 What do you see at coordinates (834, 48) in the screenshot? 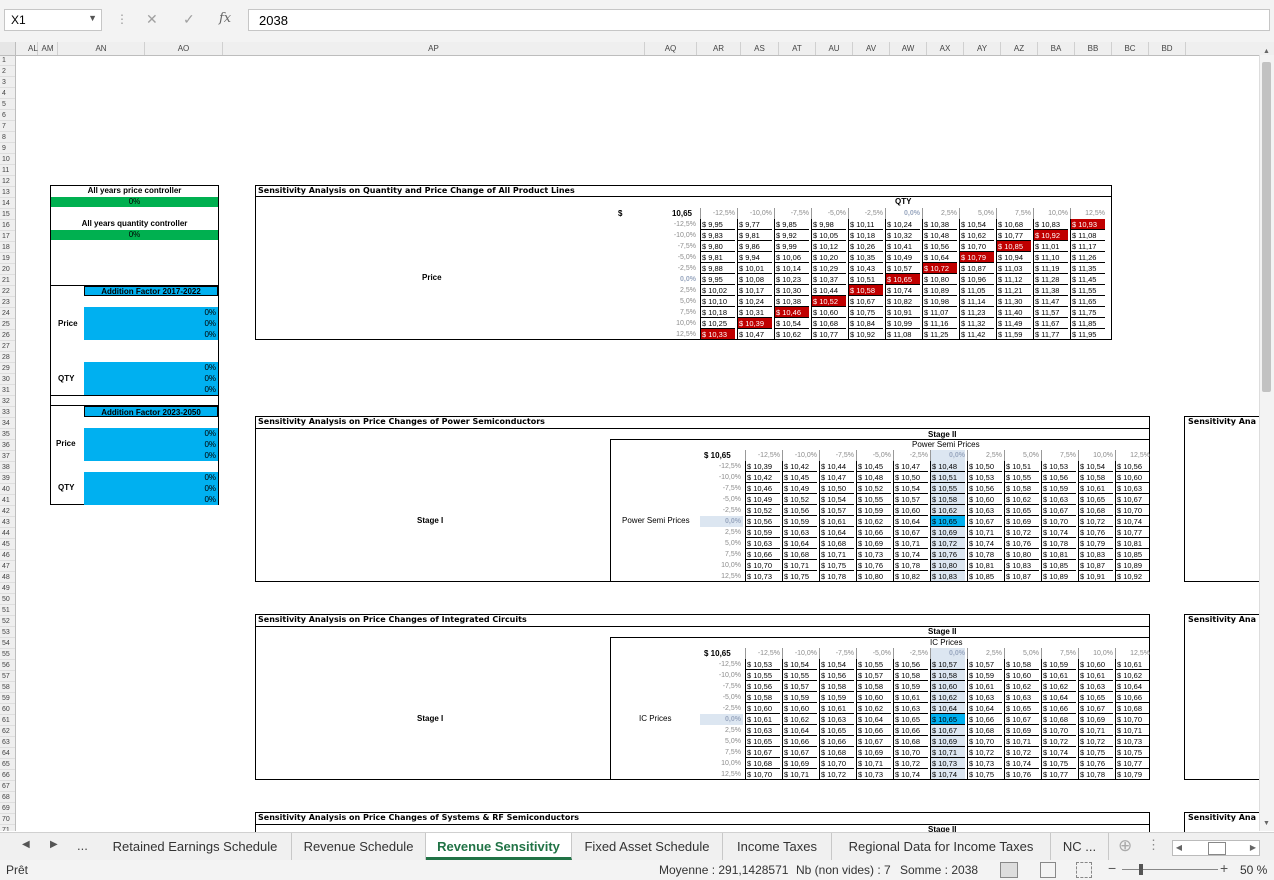
I see `column-header-au: AU` at bounding box center [834, 48].